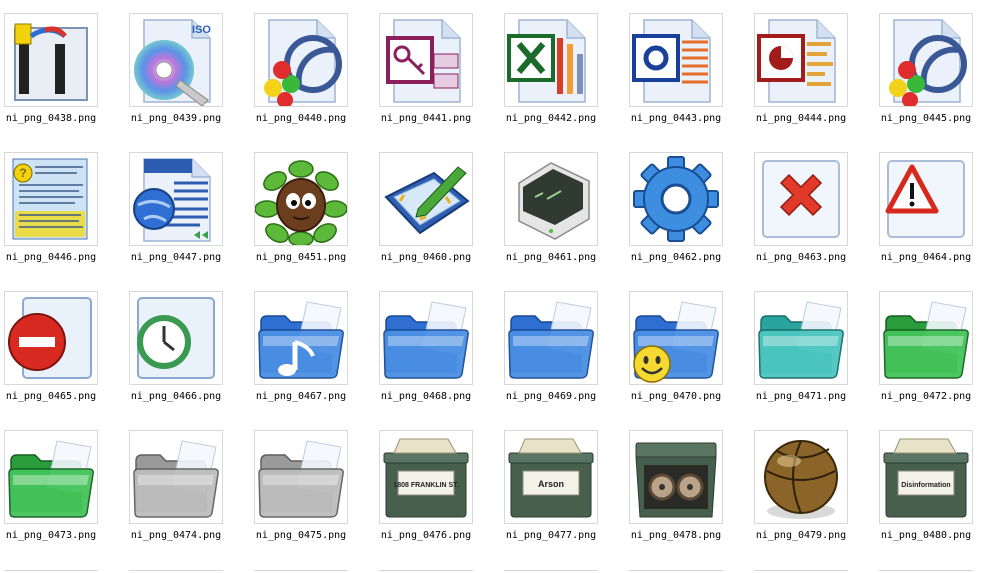 This screenshot has height=573, width=984. I want to click on file-tile: Disinformation ni_png_0480.png, so click(929, 486).